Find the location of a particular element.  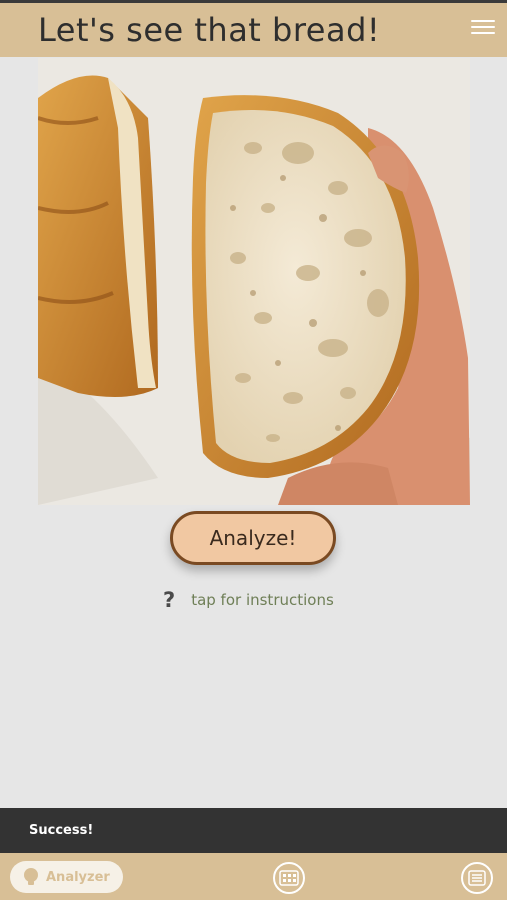

instructions-link: ? tap for instructions is located at coordinates (248, 600).